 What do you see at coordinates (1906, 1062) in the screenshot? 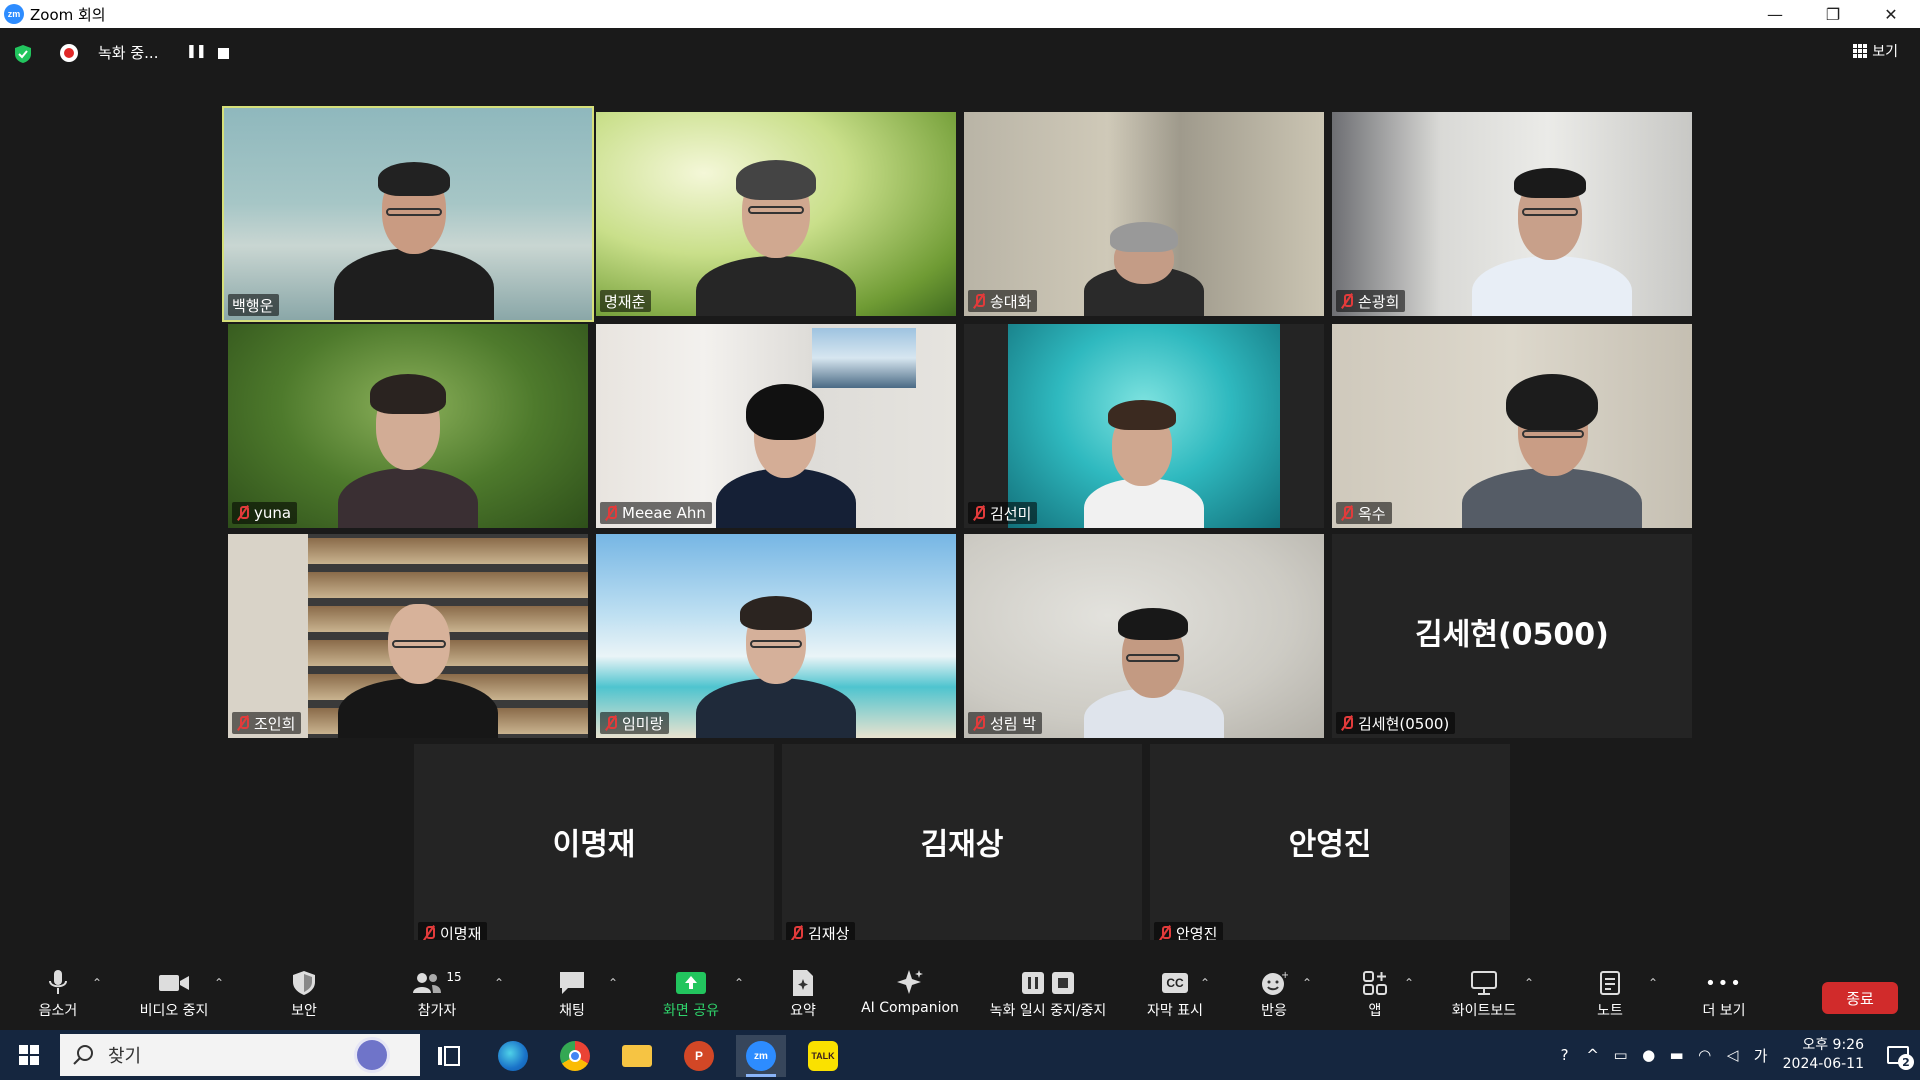
I see `notification-count: 2` at bounding box center [1906, 1062].